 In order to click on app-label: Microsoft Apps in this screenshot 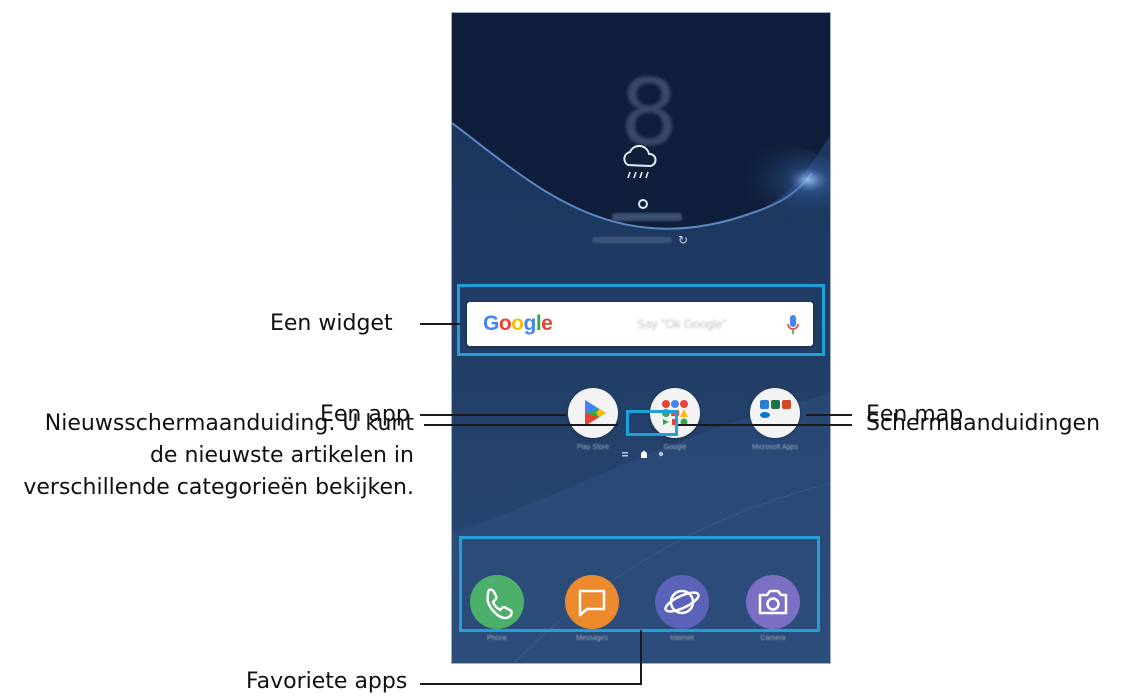, I will do `click(775, 447)`.